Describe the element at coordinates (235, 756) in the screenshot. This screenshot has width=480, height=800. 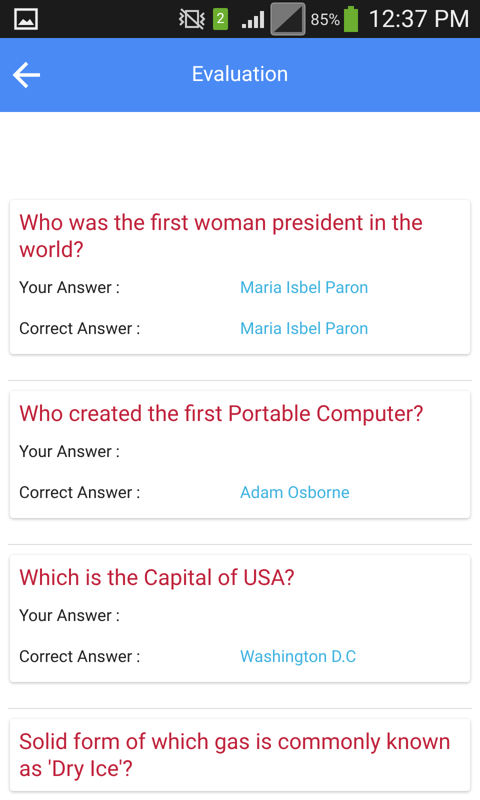
I see `question-text: Solid form of which gas is commonly known as 'Dry Ice'?` at that location.